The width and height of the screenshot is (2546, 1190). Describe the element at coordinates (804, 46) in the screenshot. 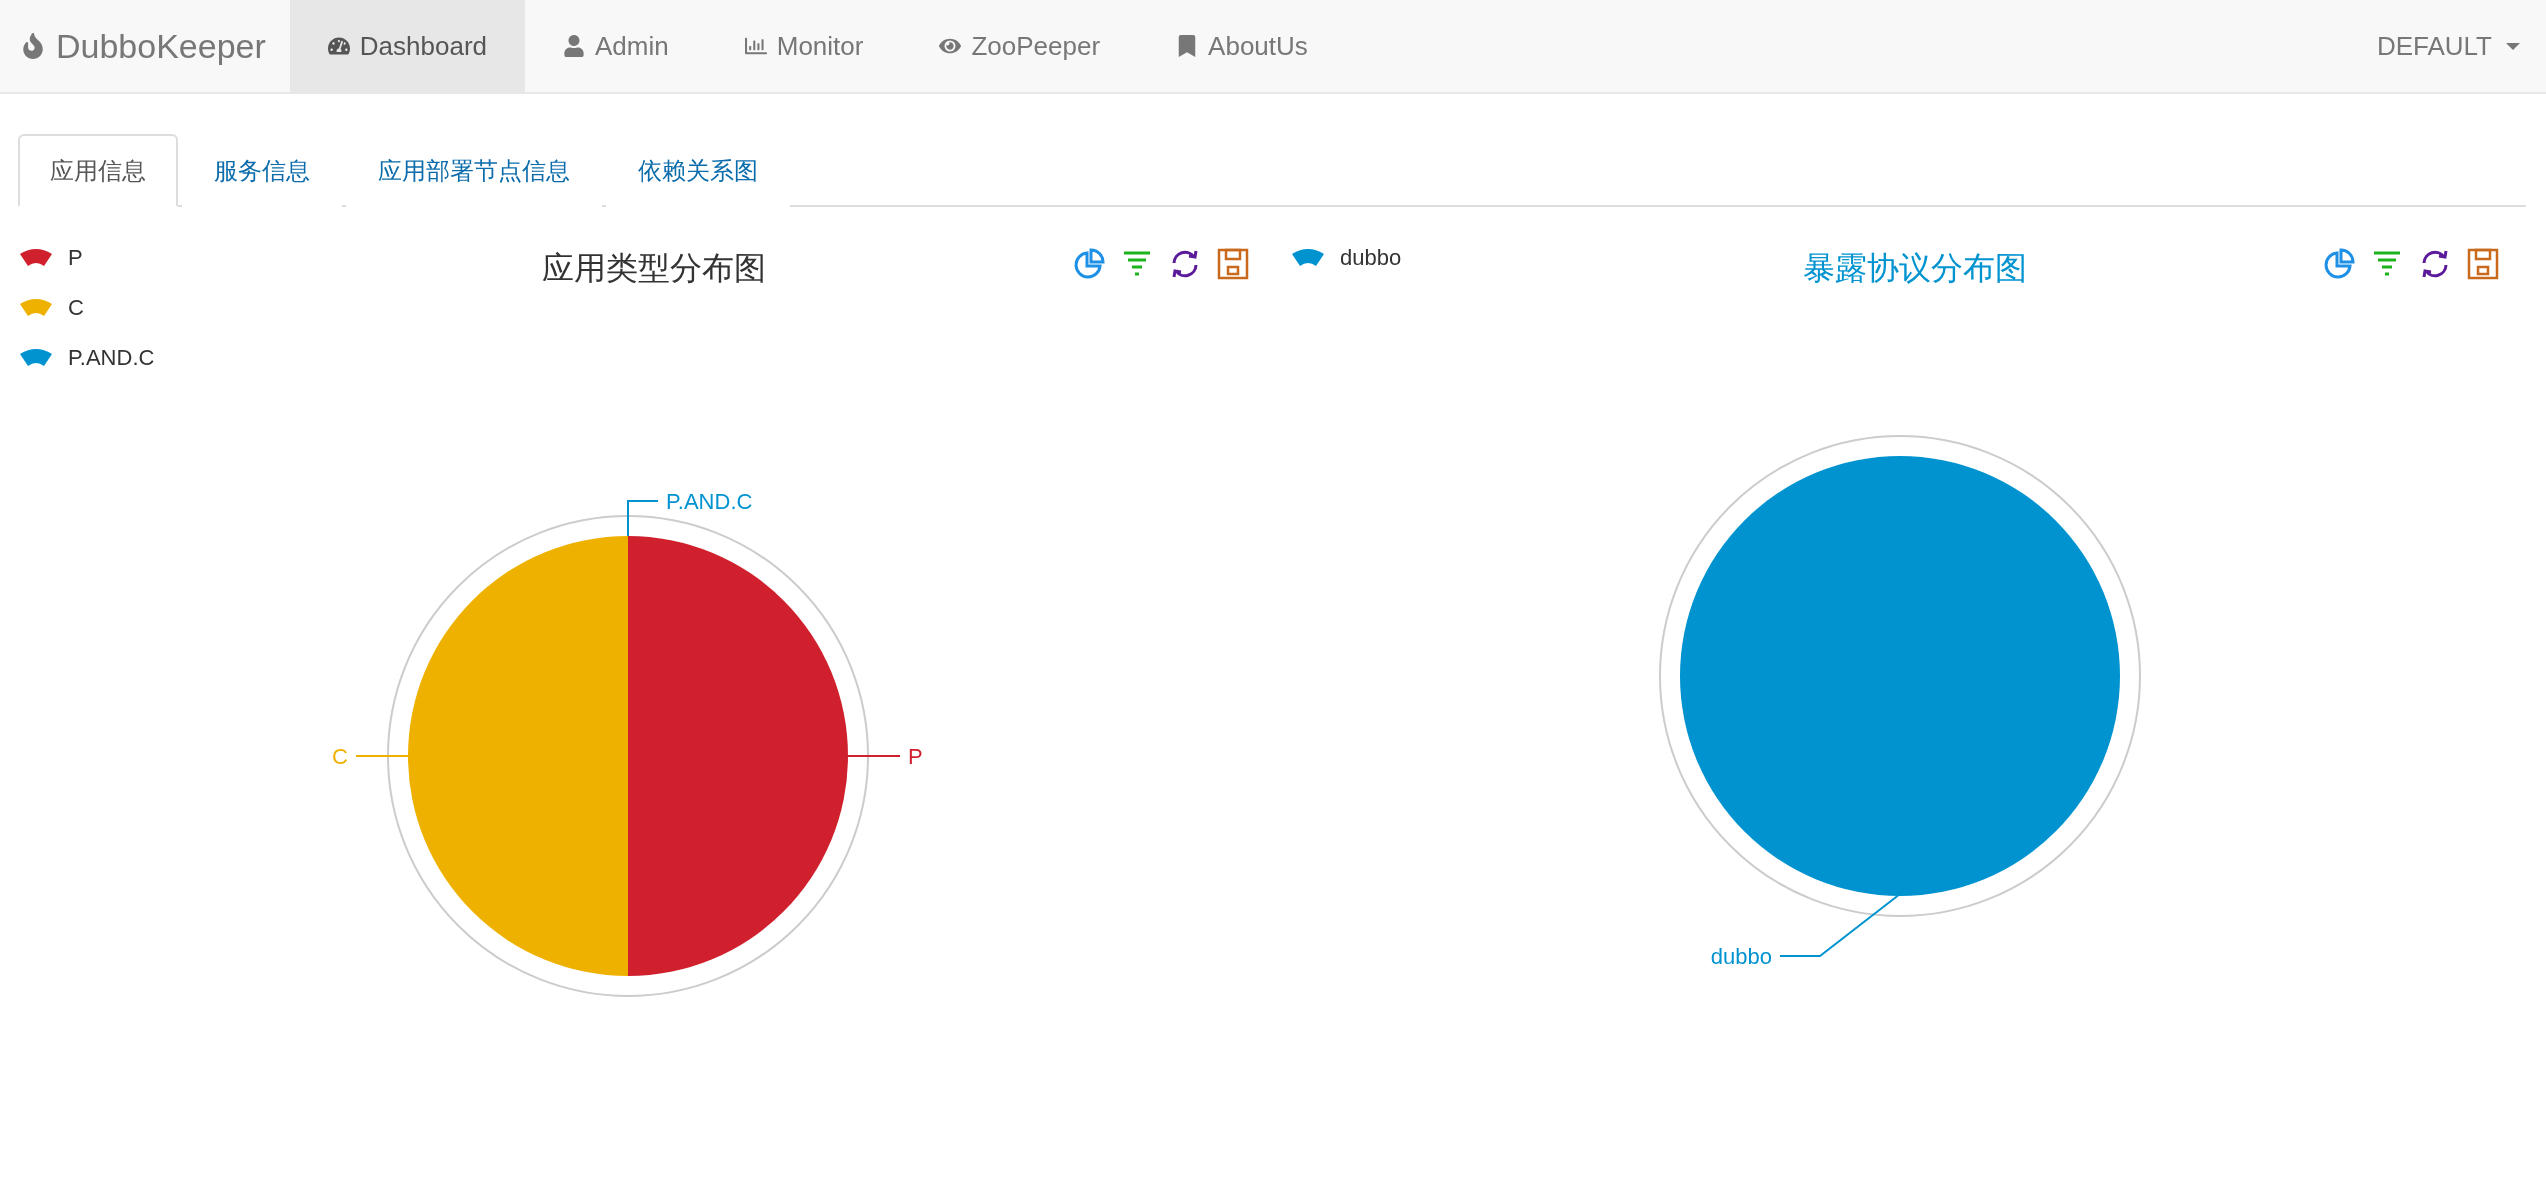

I see `nav-item: Monitor` at that location.